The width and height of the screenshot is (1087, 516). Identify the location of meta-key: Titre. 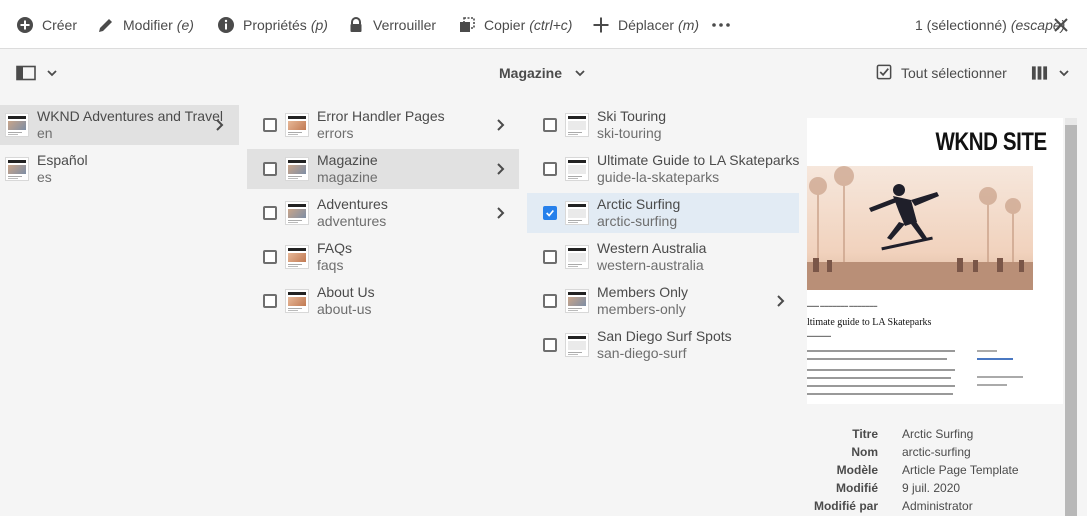
(865, 434).